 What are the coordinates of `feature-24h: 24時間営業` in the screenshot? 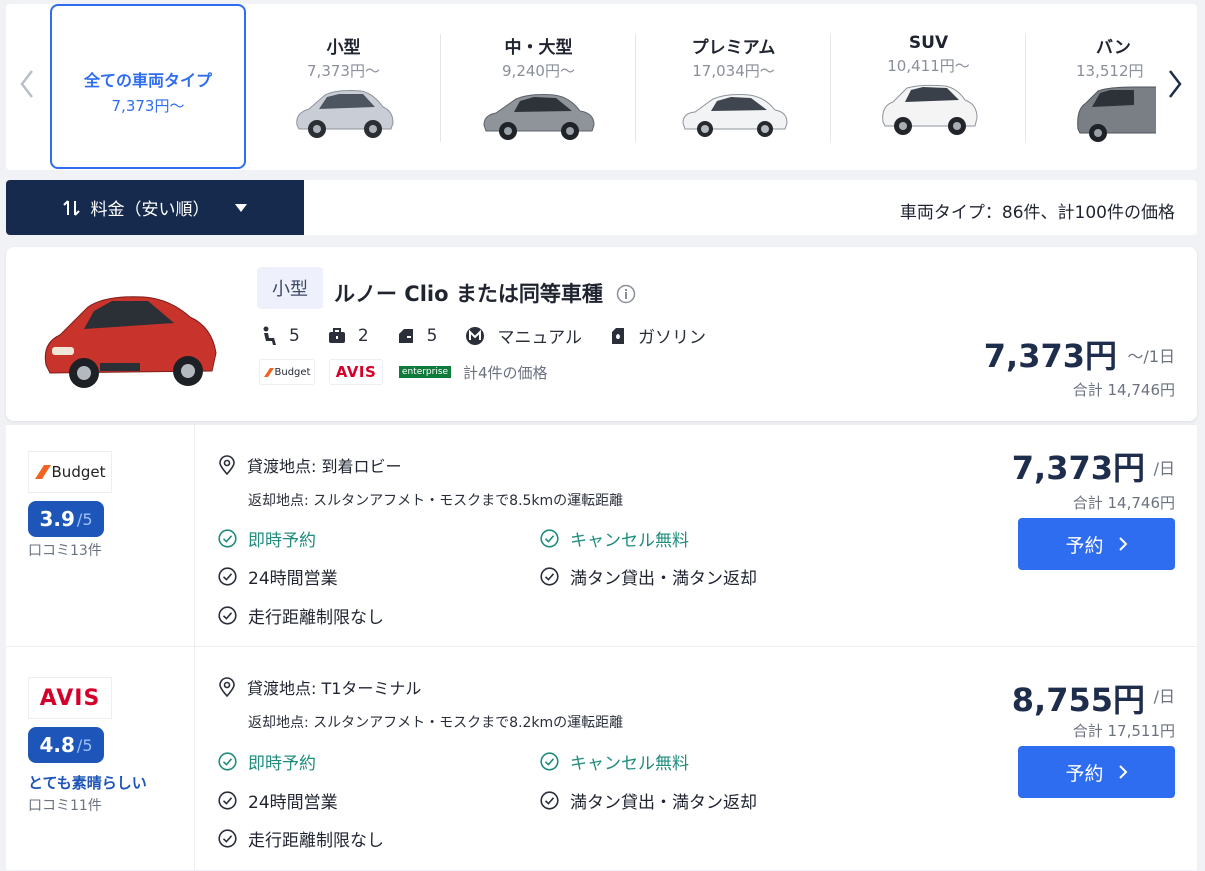 It's located at (278, 576).